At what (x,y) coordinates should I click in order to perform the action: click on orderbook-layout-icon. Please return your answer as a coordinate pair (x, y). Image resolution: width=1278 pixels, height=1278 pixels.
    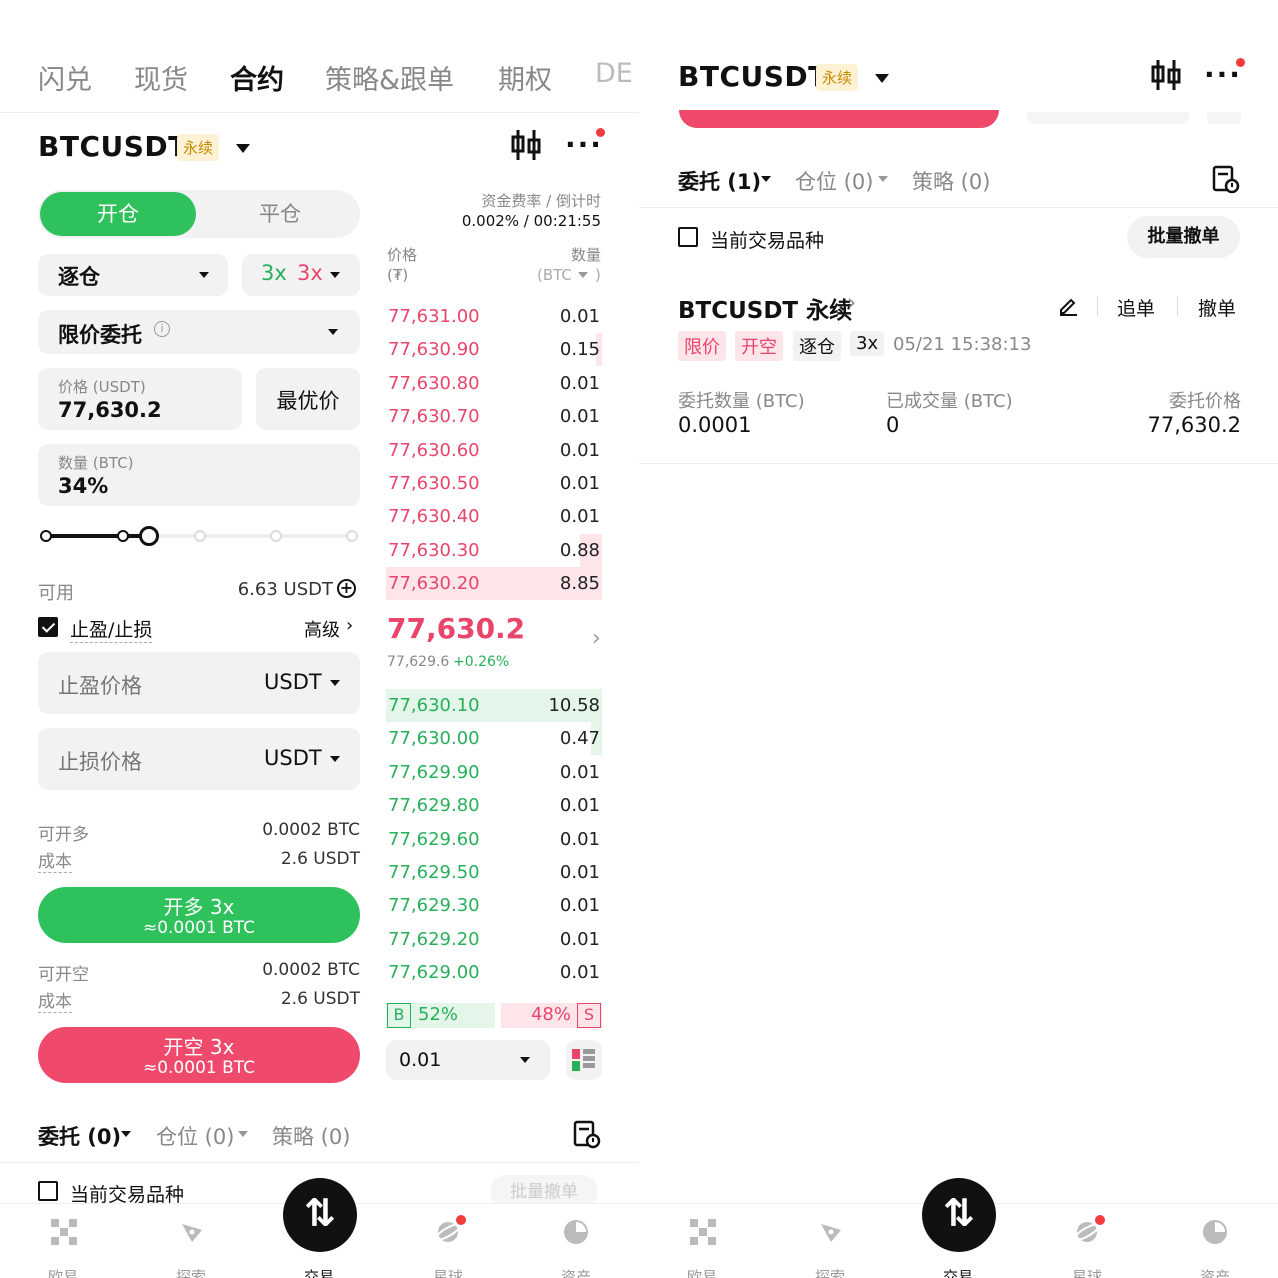
    Looking at the image, I should click on (584, 1060).